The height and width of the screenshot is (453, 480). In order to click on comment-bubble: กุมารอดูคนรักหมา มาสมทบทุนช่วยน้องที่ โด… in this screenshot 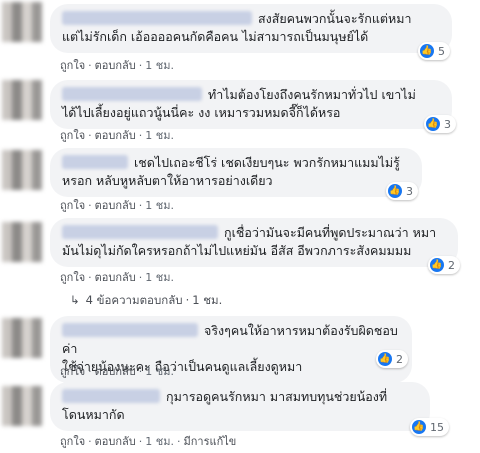, I will do `click(240, 406)`.